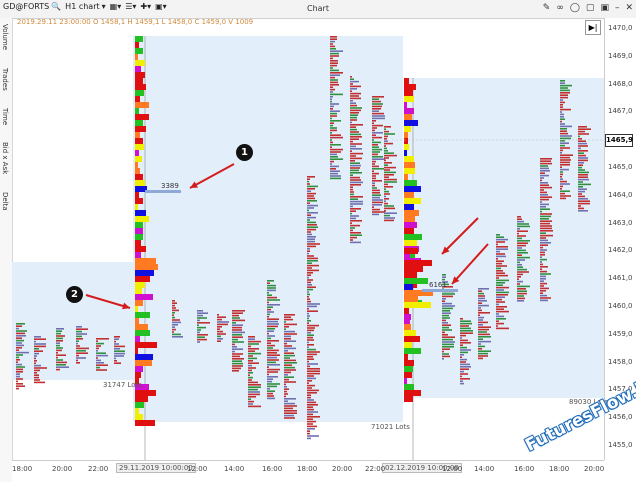  What do you see at coordinates (5, 158) in the screenshot?
I see `sidebar-tab-bid-ask: Bid x Ask` at bounding box center [5, 158].